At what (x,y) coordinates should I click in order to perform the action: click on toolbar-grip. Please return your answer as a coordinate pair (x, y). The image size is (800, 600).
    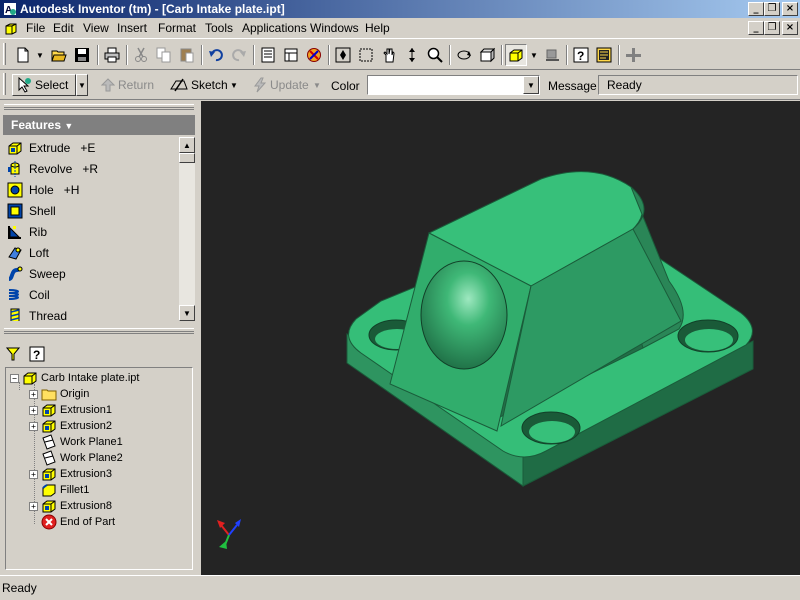
    Looking at the image, I should click on (4, 54).